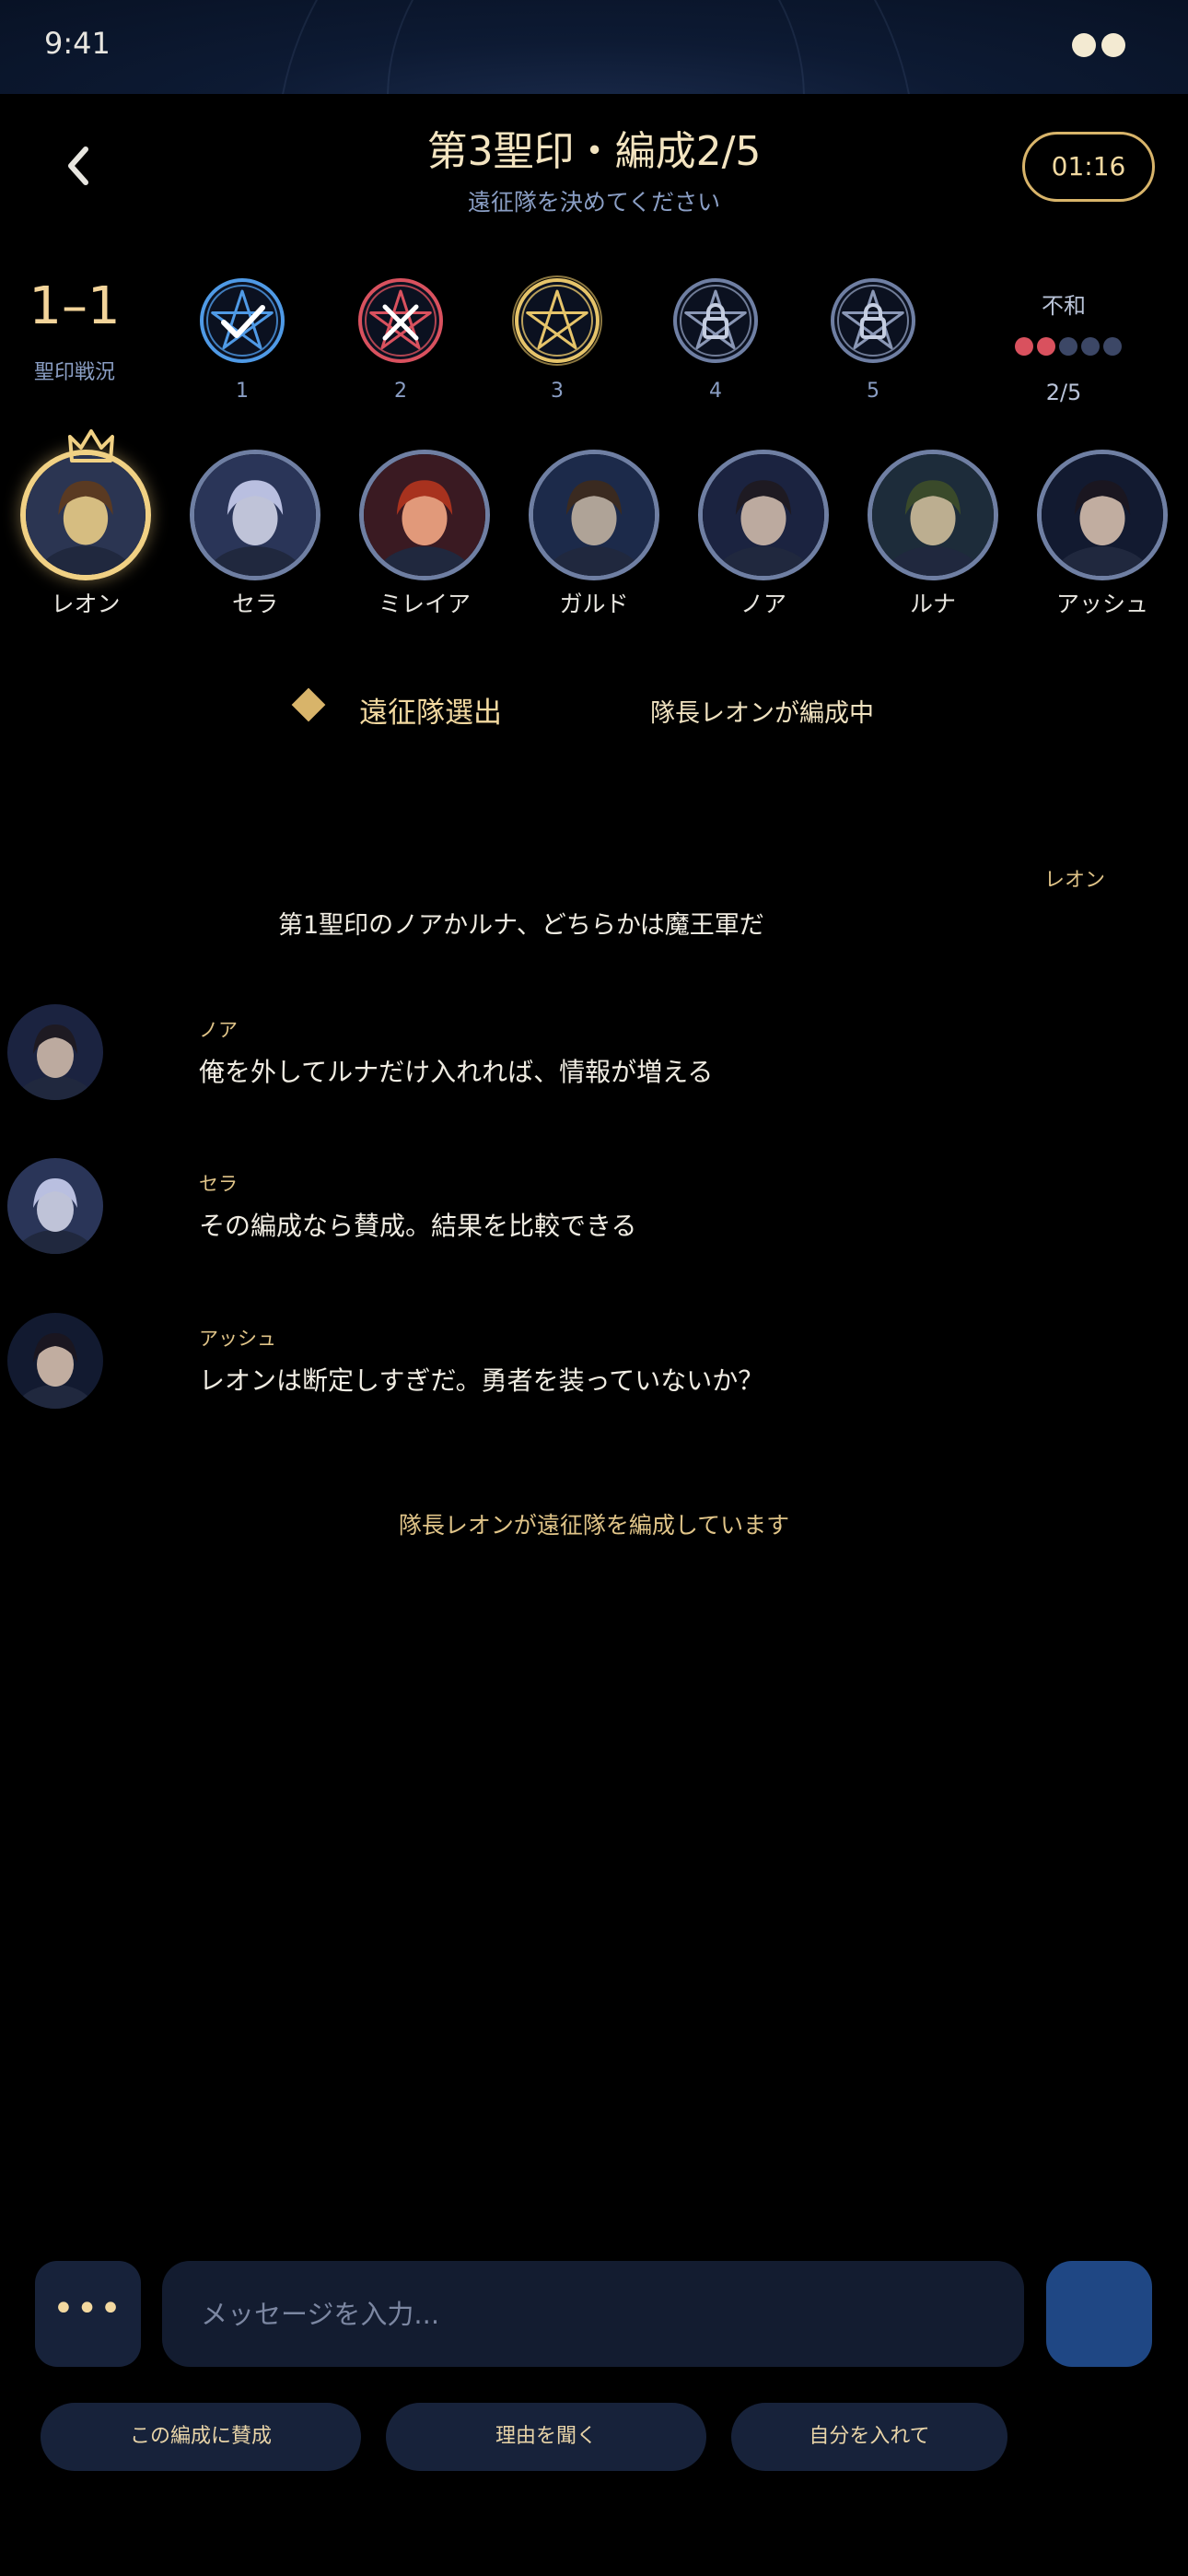 This screenshot has width=1188, height=2576. I want to click on discord-meter, so click(1068, 346).